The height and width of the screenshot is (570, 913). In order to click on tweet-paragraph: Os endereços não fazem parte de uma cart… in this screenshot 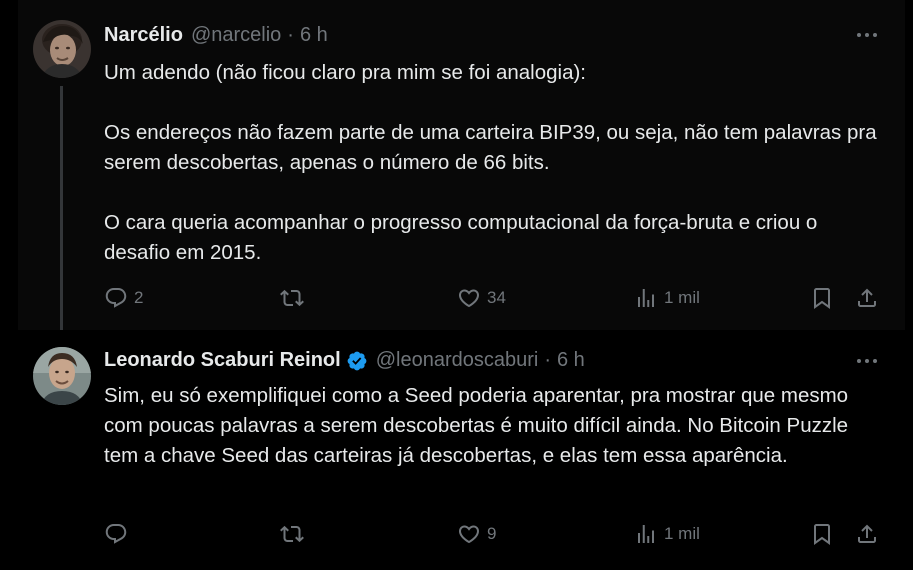, I will do `click(490, 147)`.